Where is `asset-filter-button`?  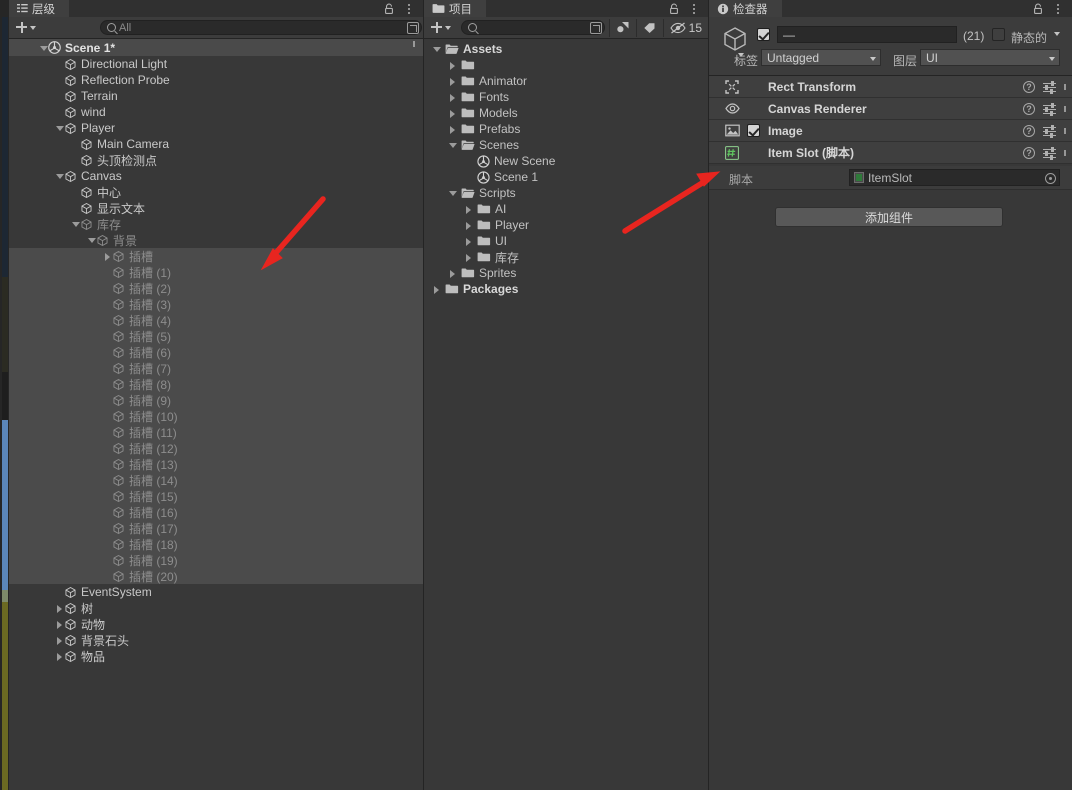 asset-filter-button is located at coordinates (623, 28).